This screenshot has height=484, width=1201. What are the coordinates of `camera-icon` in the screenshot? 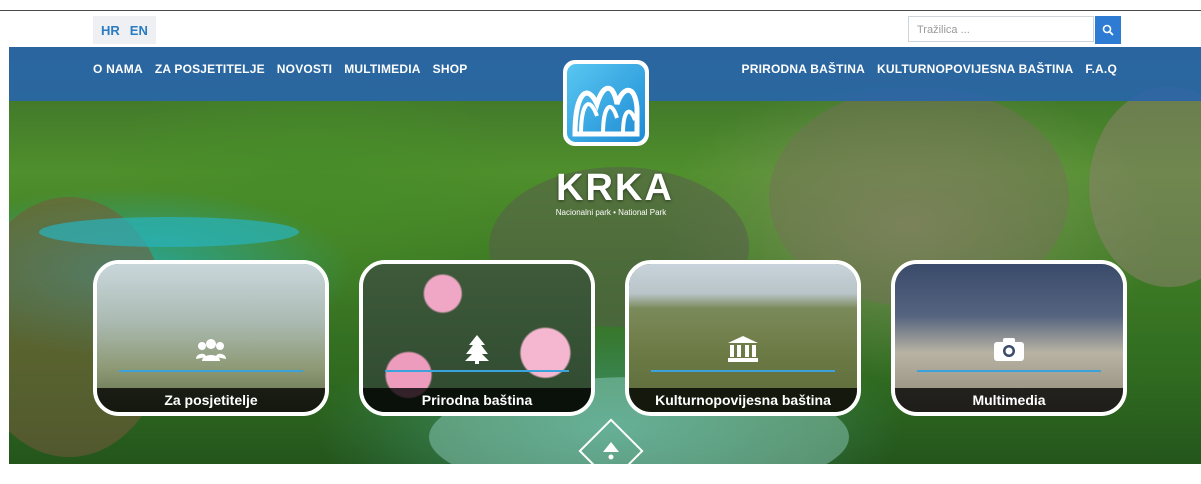 It's located at (1009, 349).